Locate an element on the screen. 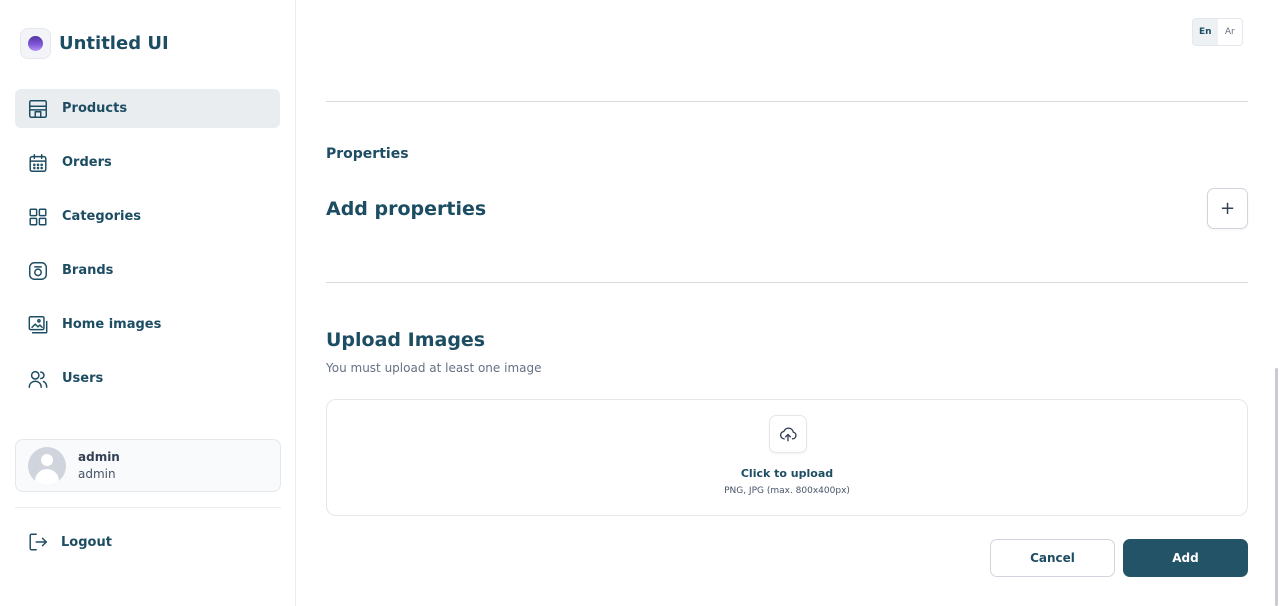 This screenshot has width=1280, height=606. images-icon is located at coordinates (38, 324).